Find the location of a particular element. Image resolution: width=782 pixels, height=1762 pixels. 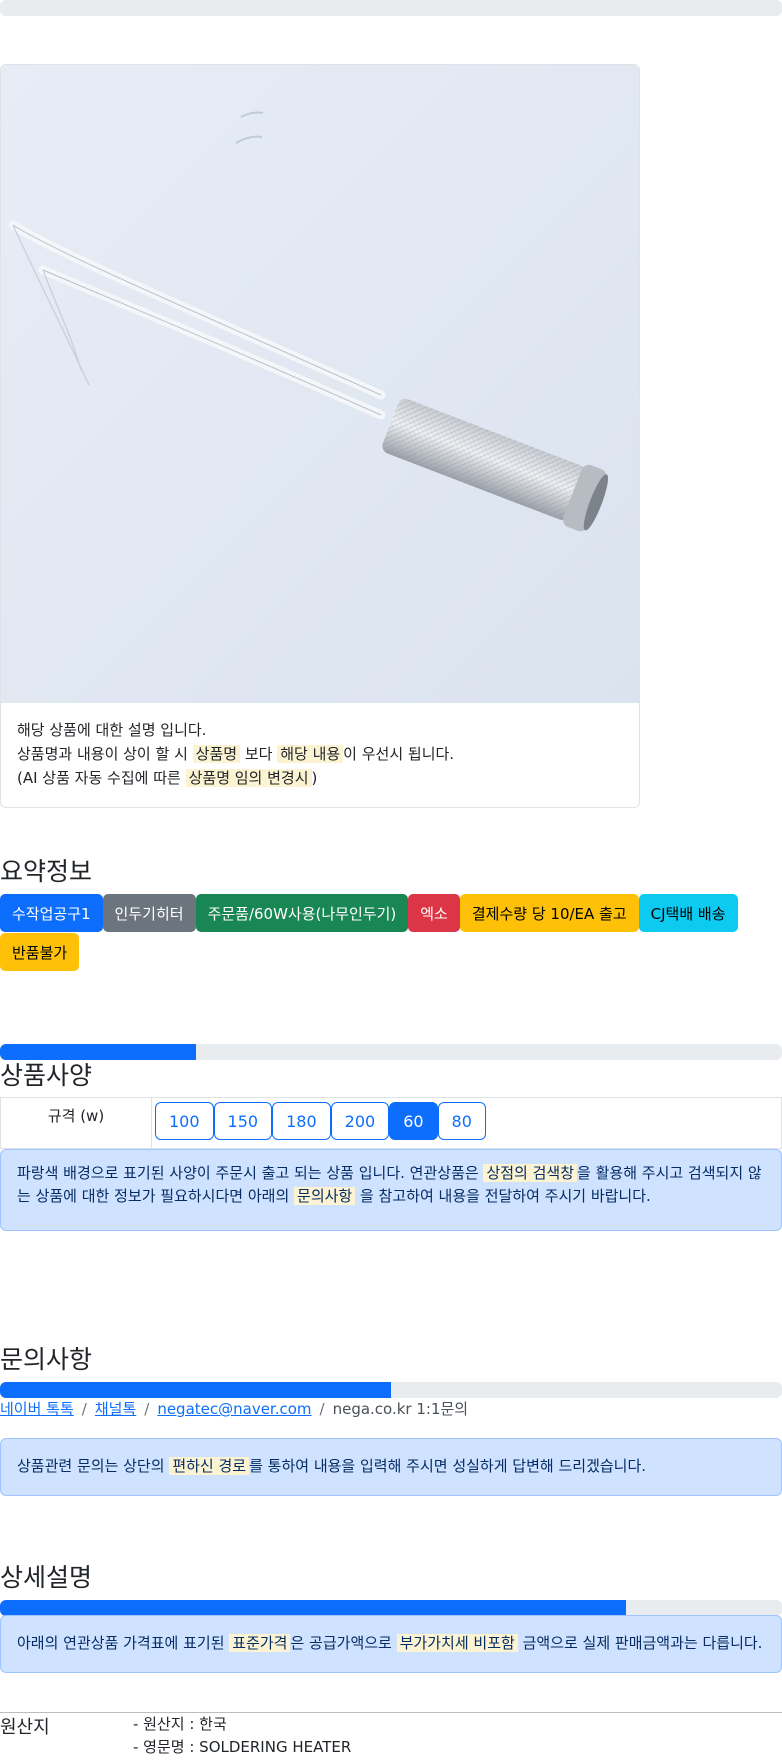

channel-talk-link: 채널톡 is located at coordinates (115, 1409).